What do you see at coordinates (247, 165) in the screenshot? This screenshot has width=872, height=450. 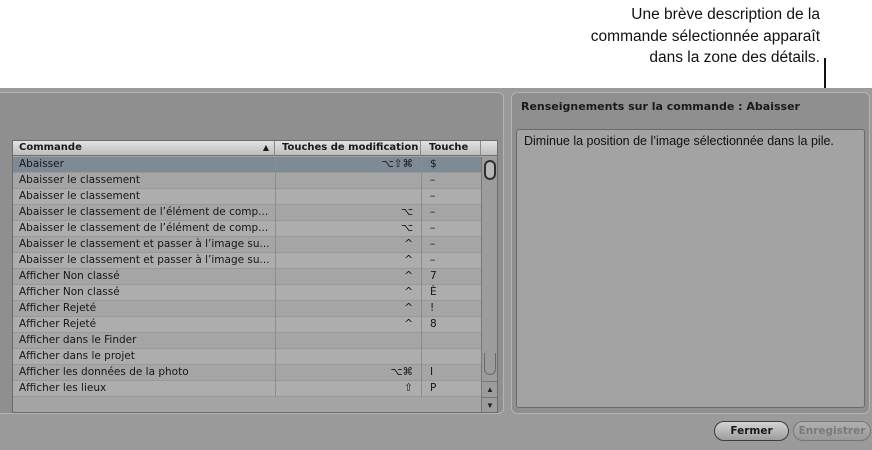 I see `table-row: Abaisser ⌥⇧⌘ $` at bounding box center [247, 165].